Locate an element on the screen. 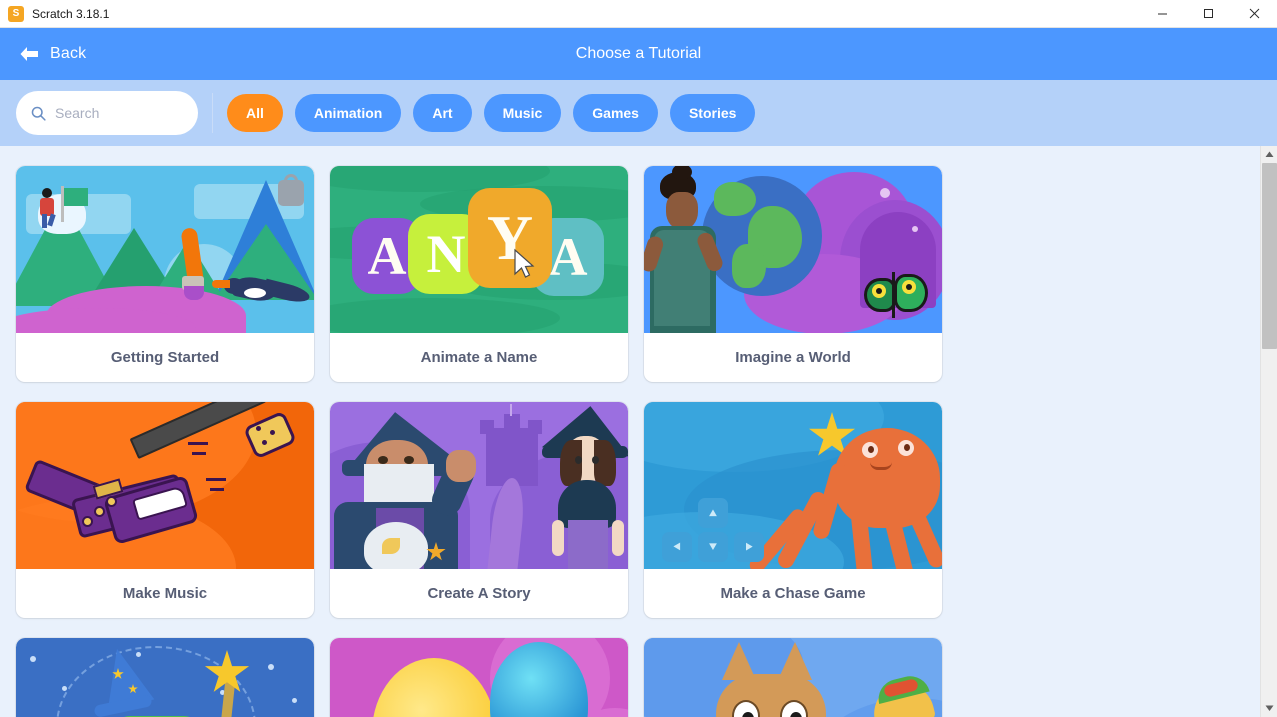 The image size is (1277, 717). tutorial-card-row3-balloons is located at coordinates (479, 677).